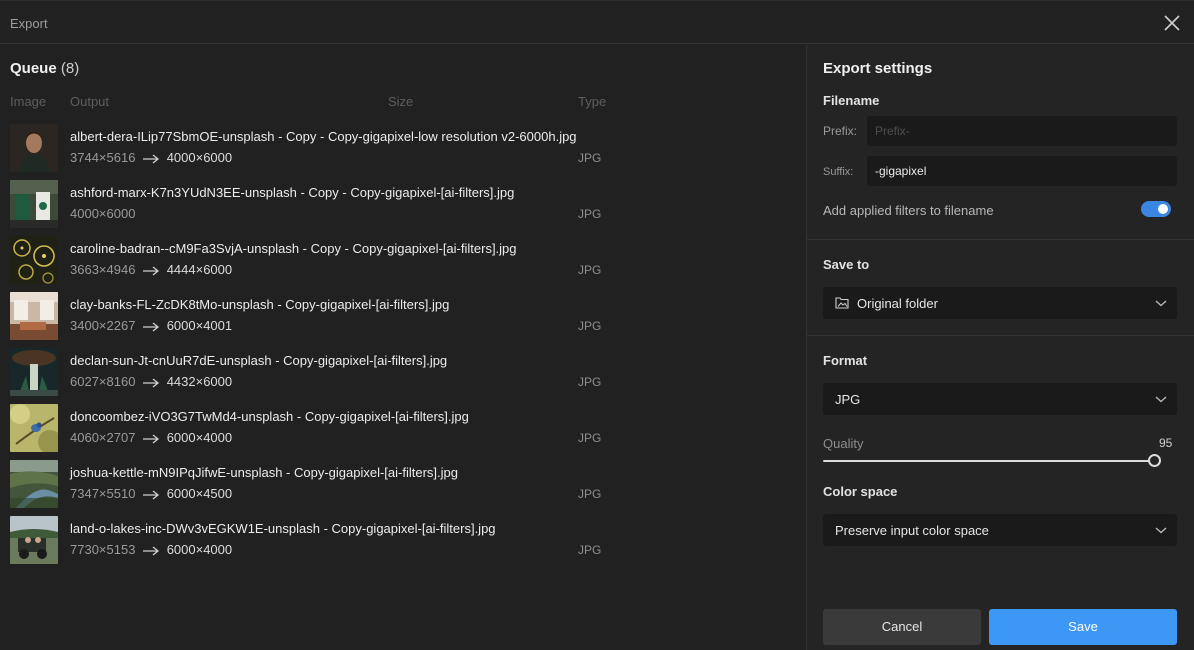 The width and height of the screenshot is (1194, 650). I want to click on format-dropdown: JPG, so click(1000, 399).